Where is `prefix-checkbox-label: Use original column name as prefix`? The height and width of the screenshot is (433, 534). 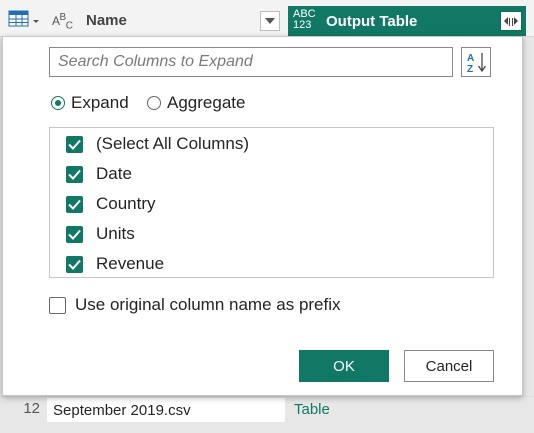 prefix-checkbox-label: Use original column name as prefix is located at coordinates (208, 304).